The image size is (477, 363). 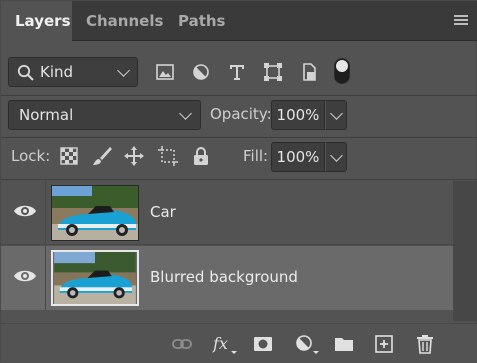 I want to click on lock-artboard-icon, so click(x=168, y=156).